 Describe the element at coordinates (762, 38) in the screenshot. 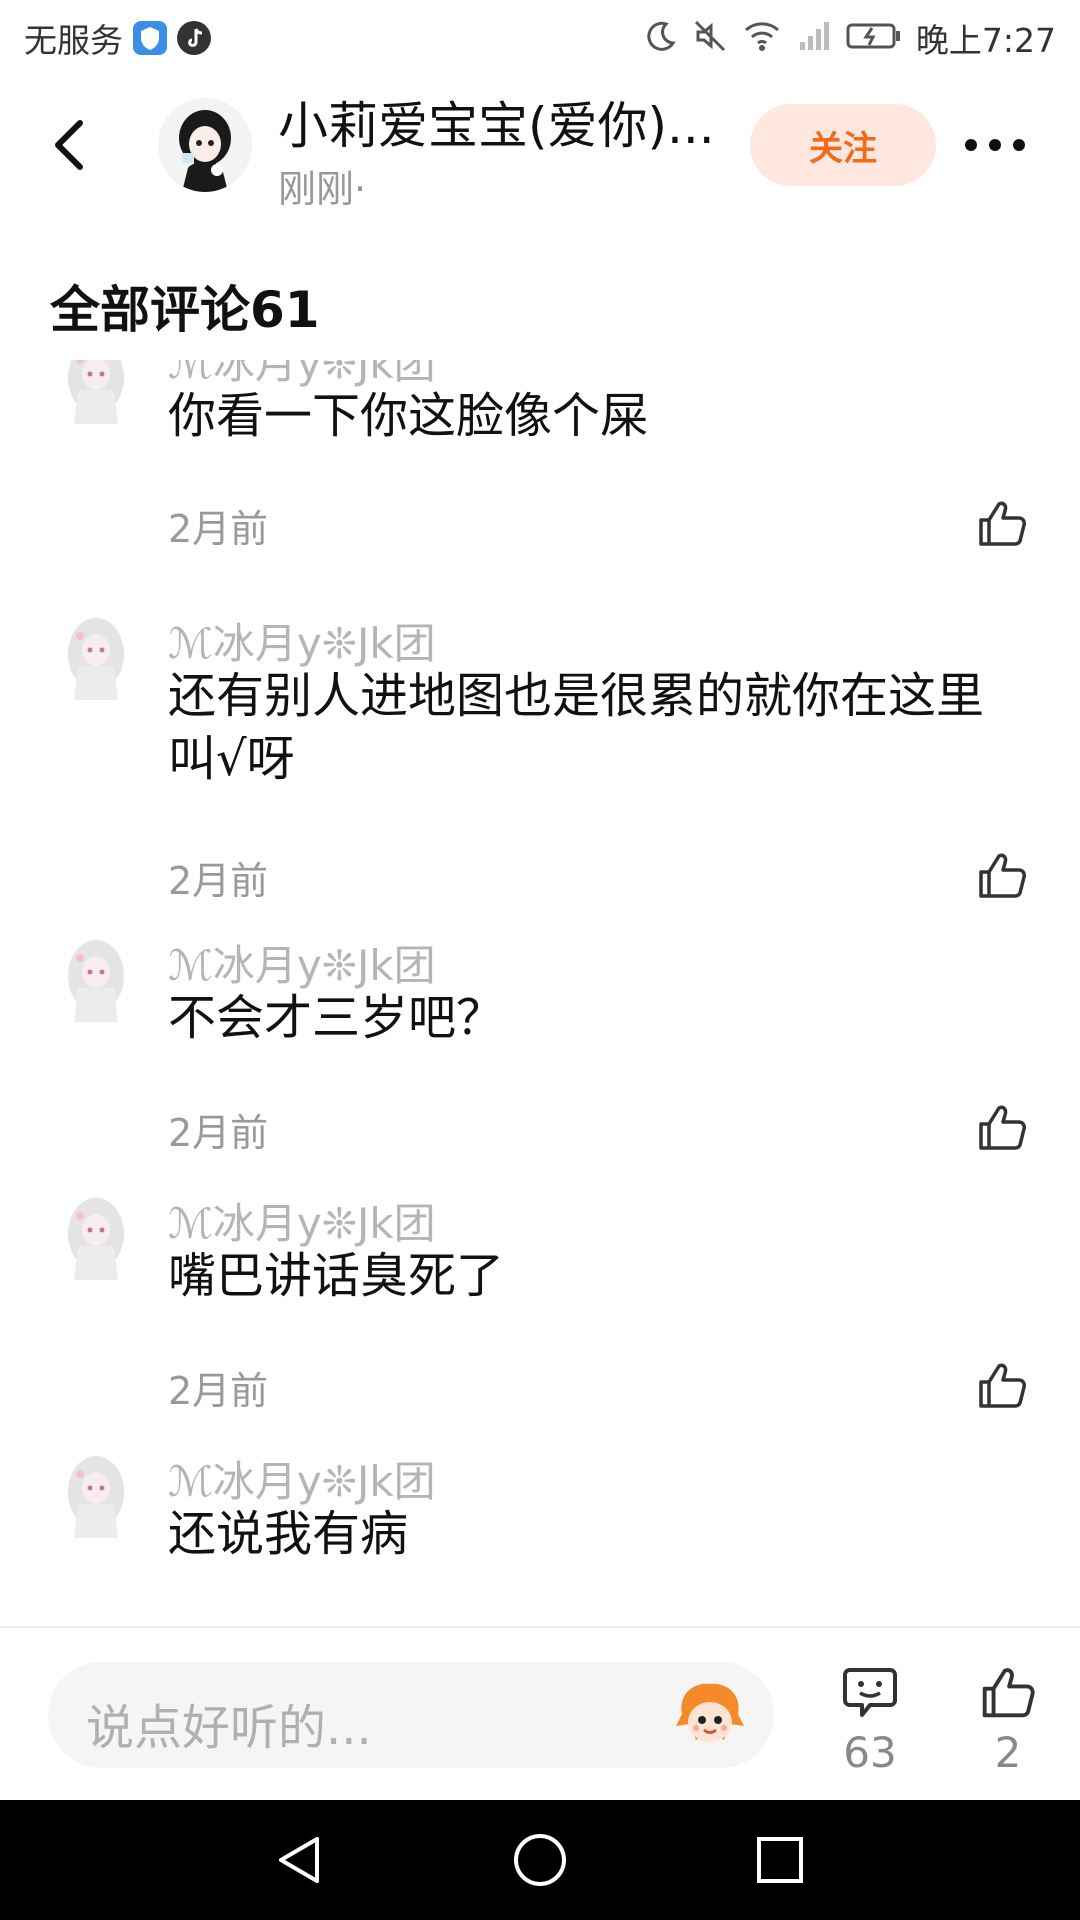

I see `wifi-icon` at that location.